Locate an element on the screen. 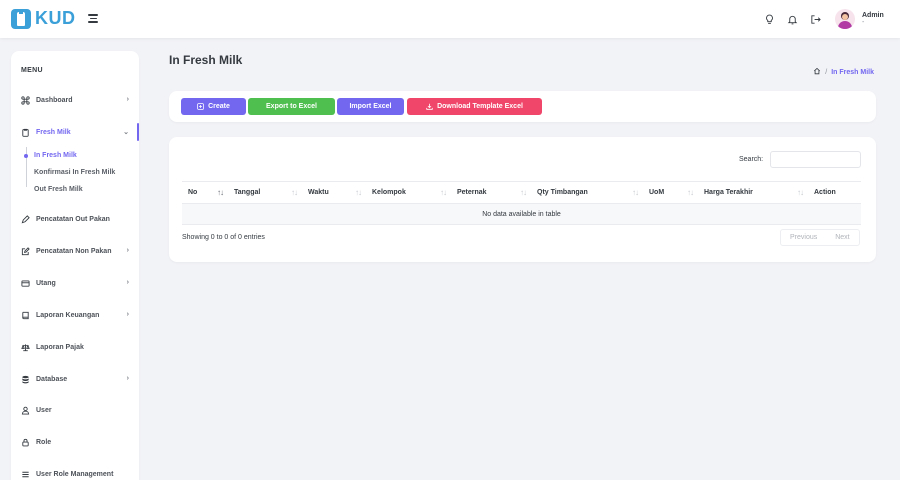 This screenshot has width=900, height=480. credit-card-icon is located at coordinates (25, 283).